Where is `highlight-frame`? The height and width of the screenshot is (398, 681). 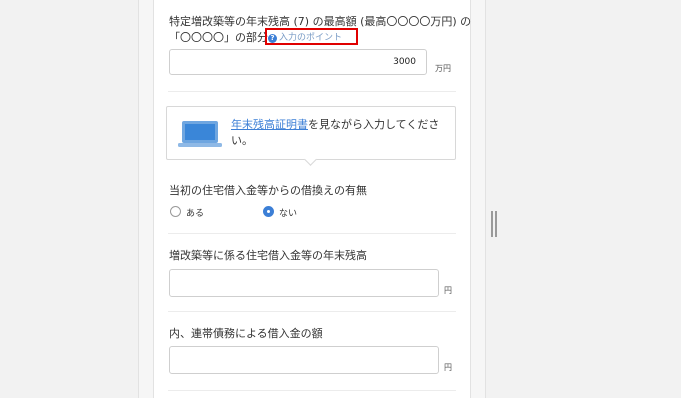
highlight-frame is located at coordinates (311, 36).